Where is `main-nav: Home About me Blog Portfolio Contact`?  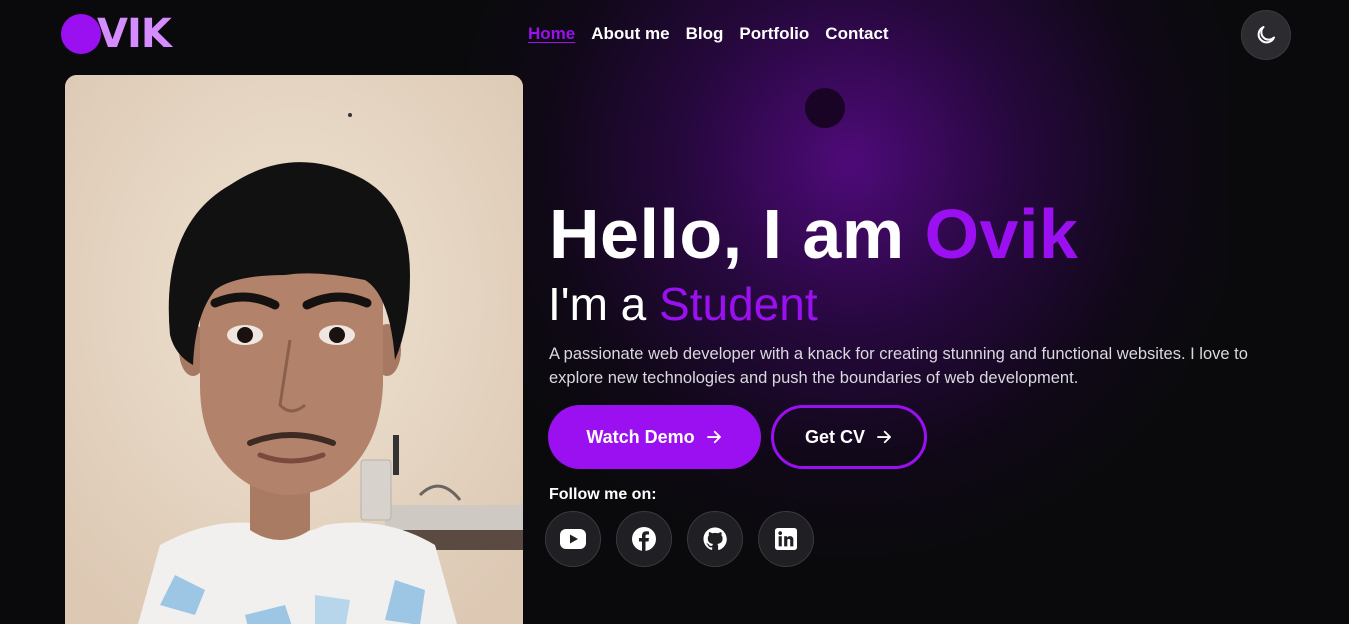 main-nav: Home About me Blog Portfolio Contact is located at coordinates (708, 34).